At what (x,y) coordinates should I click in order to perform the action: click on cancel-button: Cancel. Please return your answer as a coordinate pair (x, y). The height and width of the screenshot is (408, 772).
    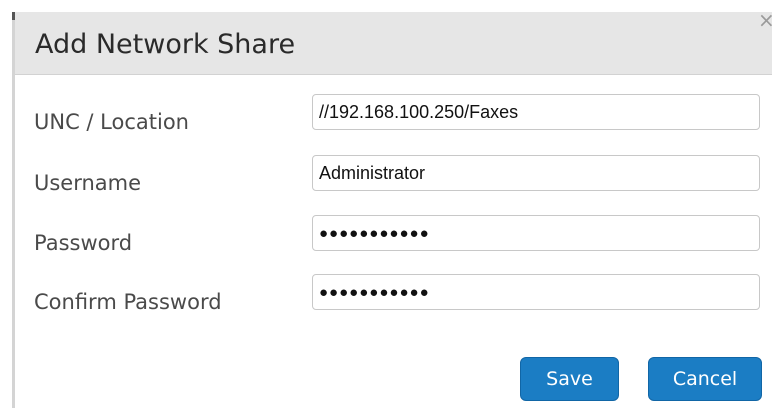
    Looking at the image, I should click on (705, 379).